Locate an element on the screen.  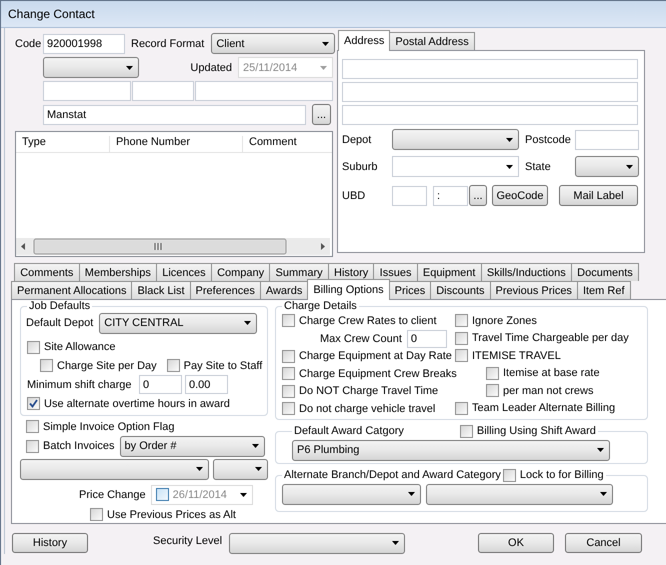
dropdown: by Order # is located at coordinates (192, 446).